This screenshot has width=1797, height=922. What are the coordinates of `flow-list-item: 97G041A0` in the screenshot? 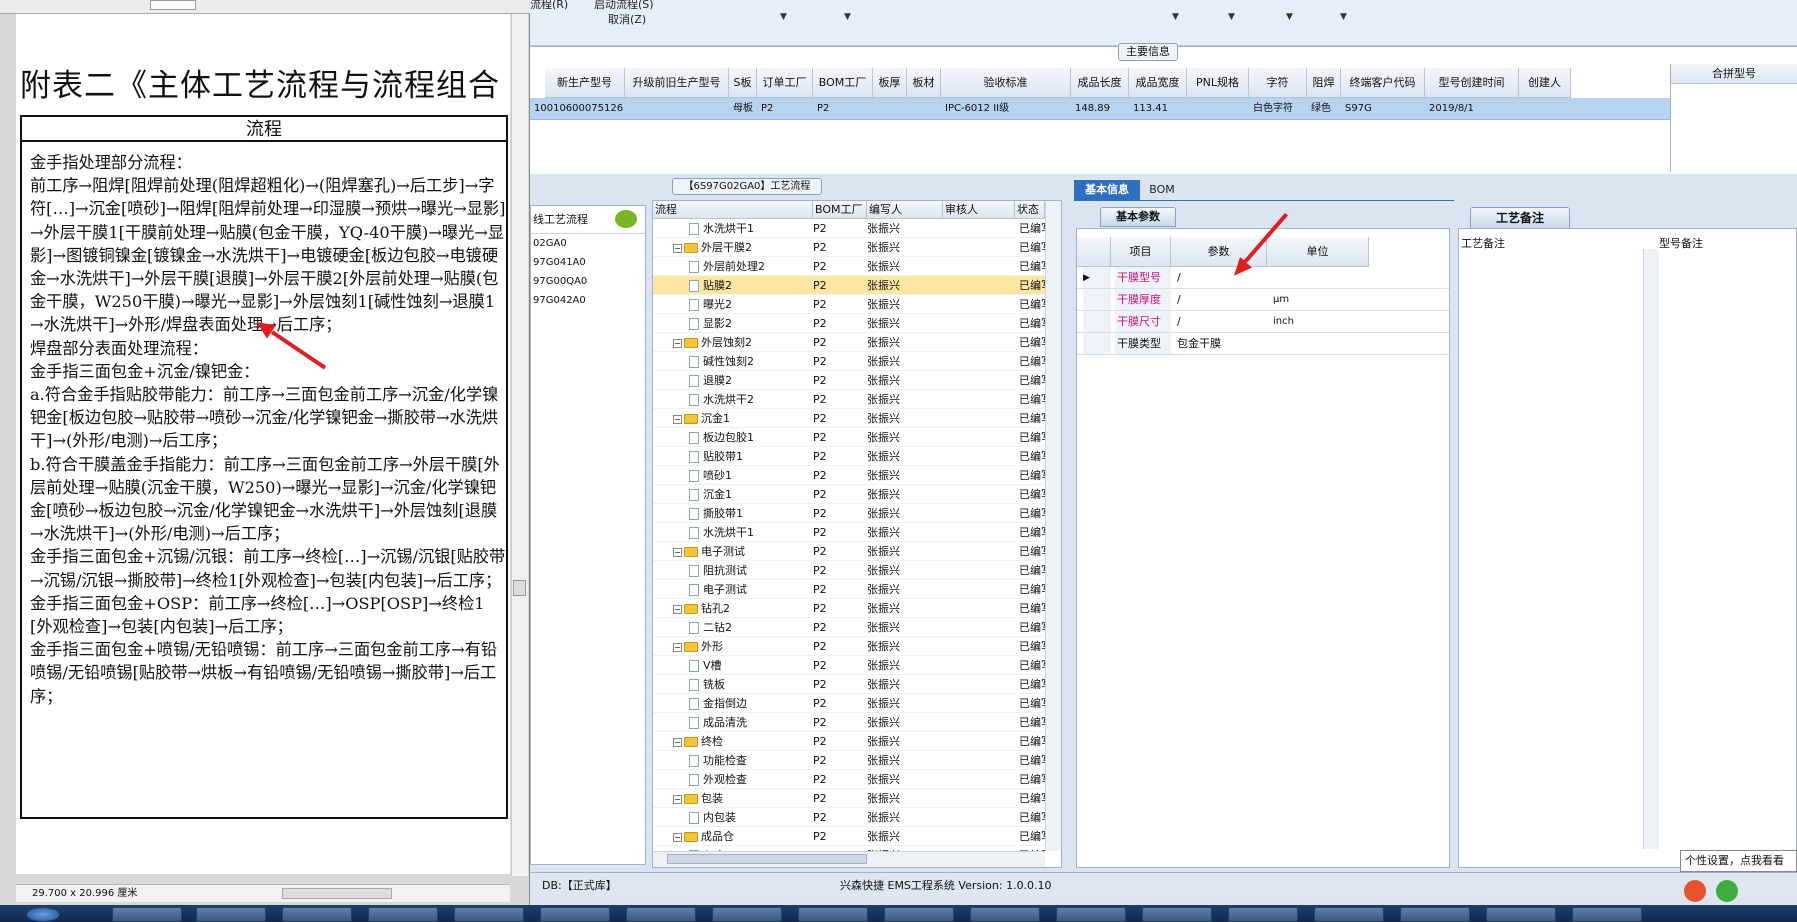 It's located at (588, 262).